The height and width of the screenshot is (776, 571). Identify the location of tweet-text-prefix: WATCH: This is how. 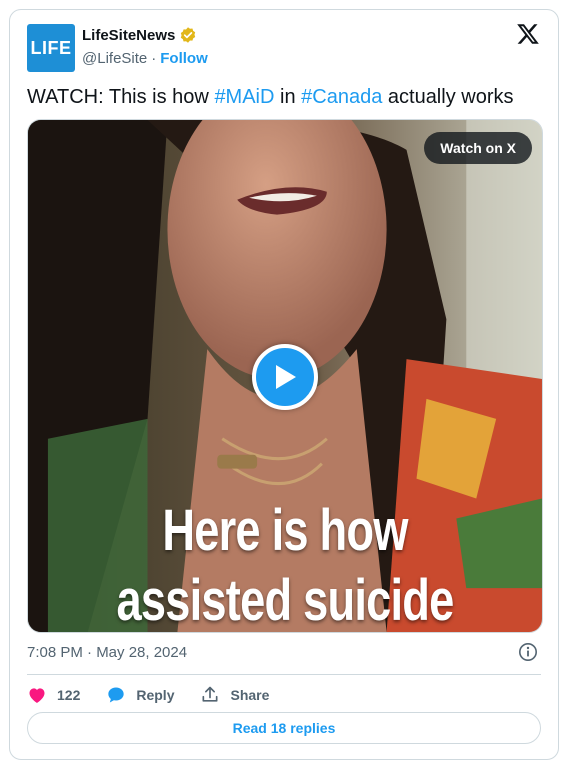
(121, 97).